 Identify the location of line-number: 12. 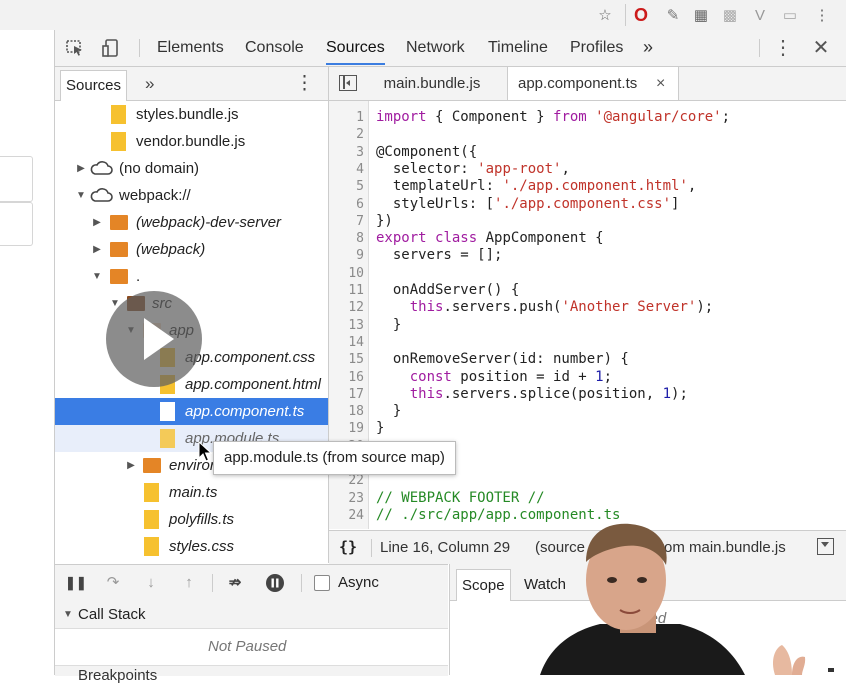
(356, 307).